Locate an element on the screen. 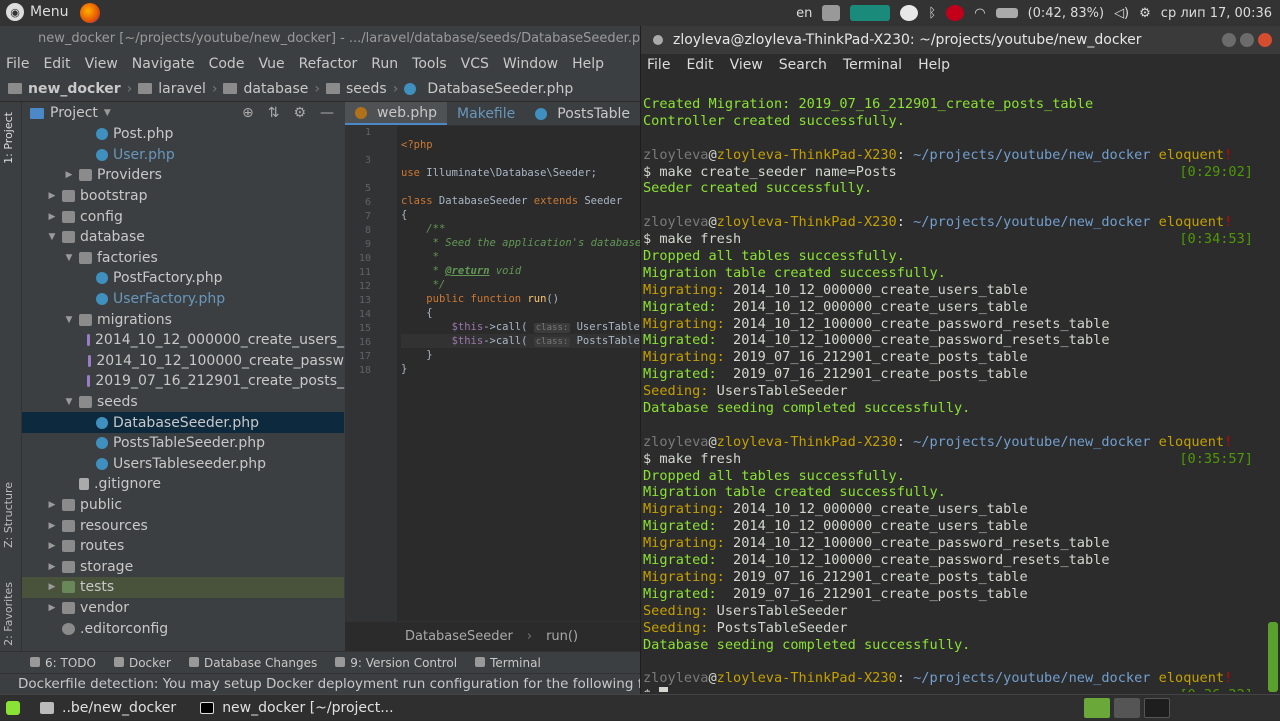 Image resolution: width=1280 pixels, height=721 pixels. taskbar-item-terminal: ..be/new_docker is located at coordinates (108, 708).